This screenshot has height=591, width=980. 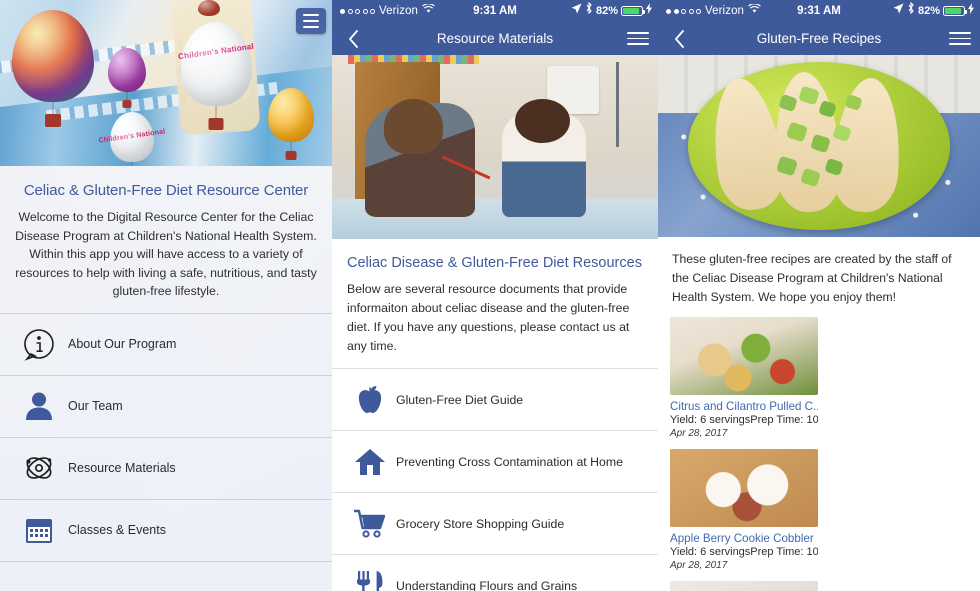 I want to click on navigation-bar: Gluten-Free Recipes, so click(x=819, y=38).